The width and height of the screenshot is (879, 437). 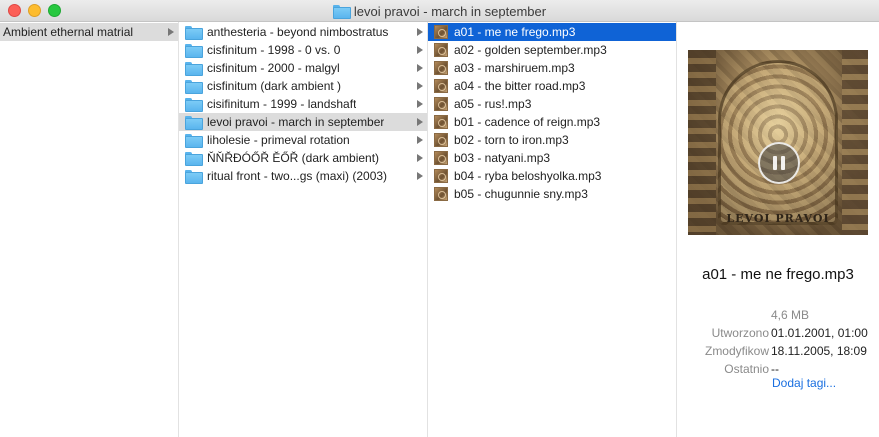 I want to click on file-label: a01 - me ne frego.mp3, so click(x=515, y=32).